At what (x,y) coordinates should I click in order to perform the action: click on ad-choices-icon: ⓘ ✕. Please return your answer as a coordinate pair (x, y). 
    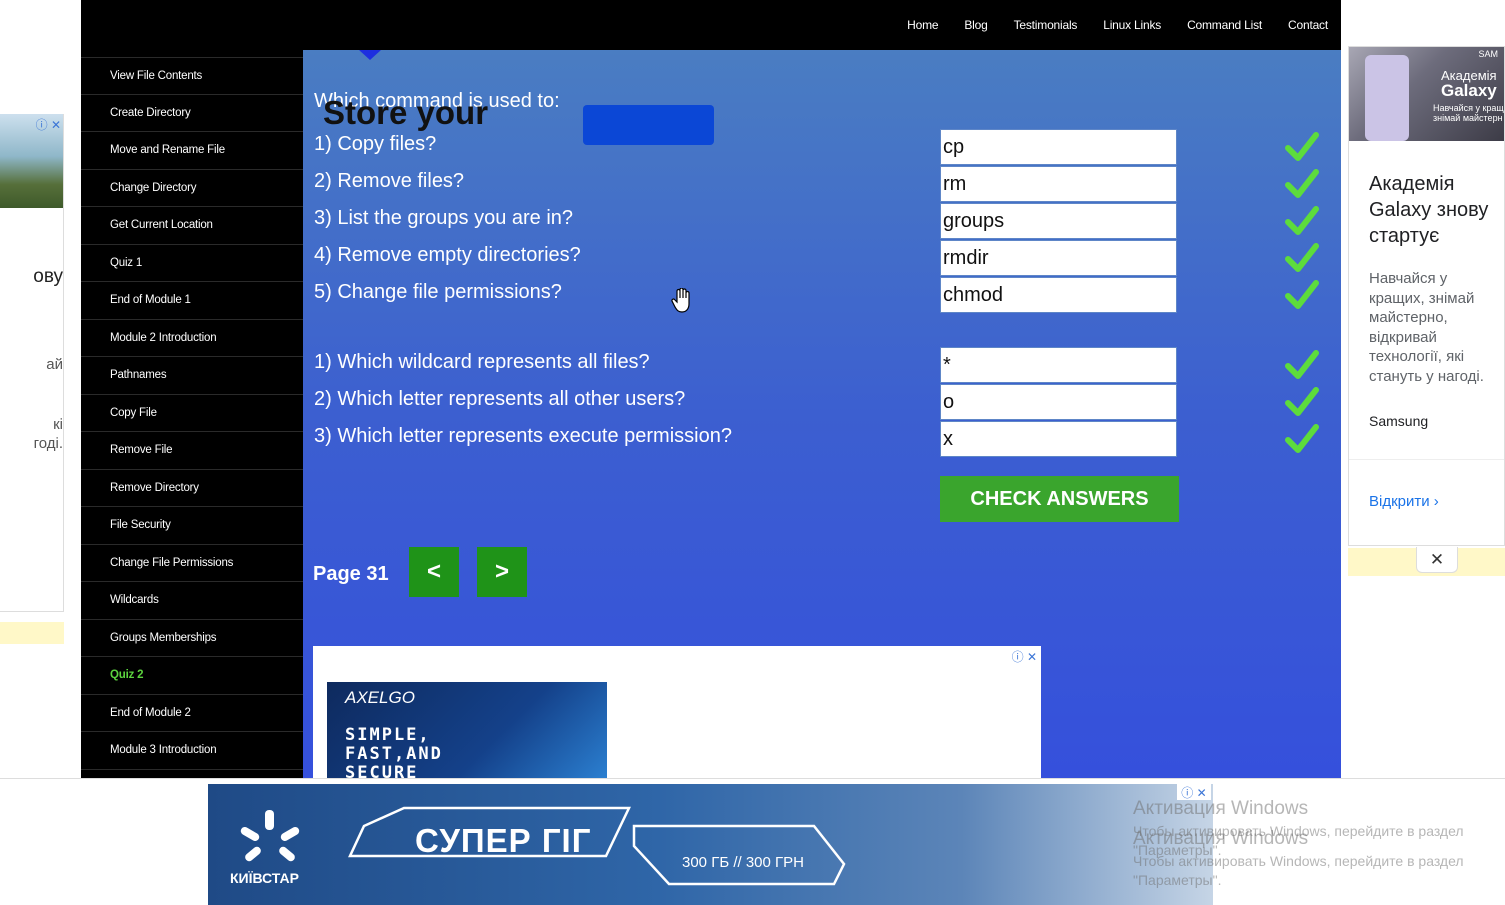
    Looking at the image, I should click on (1024, 656).